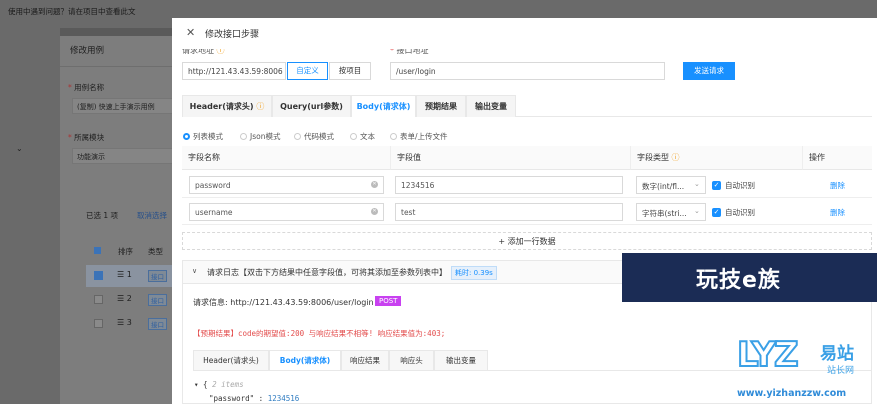 The image size is (877, 404). Describe the element at coordinates (474, 273) in the screenshot. I see `elapsed-time-badge: 耗时: 0.39s` at that location.